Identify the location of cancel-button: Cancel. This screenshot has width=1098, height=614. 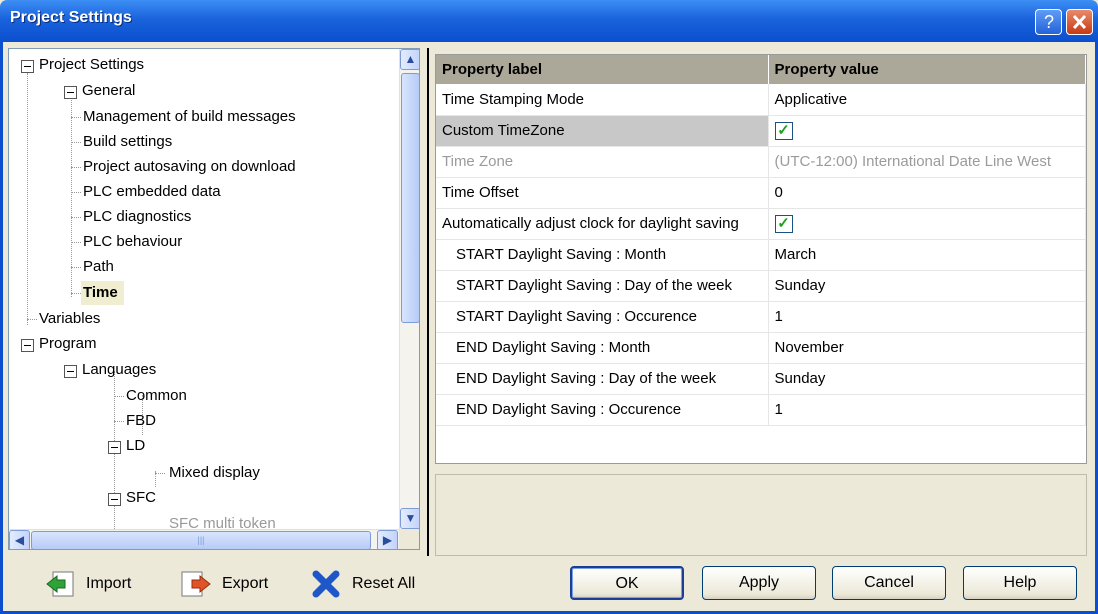
(889, 583).